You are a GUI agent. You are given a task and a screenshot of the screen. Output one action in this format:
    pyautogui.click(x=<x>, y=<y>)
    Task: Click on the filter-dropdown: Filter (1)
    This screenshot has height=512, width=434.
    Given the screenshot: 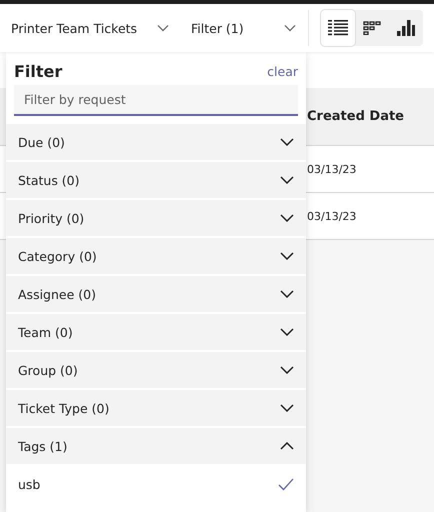 What is the action you would take?
    pyautogui.click(x=243, y=28)
    